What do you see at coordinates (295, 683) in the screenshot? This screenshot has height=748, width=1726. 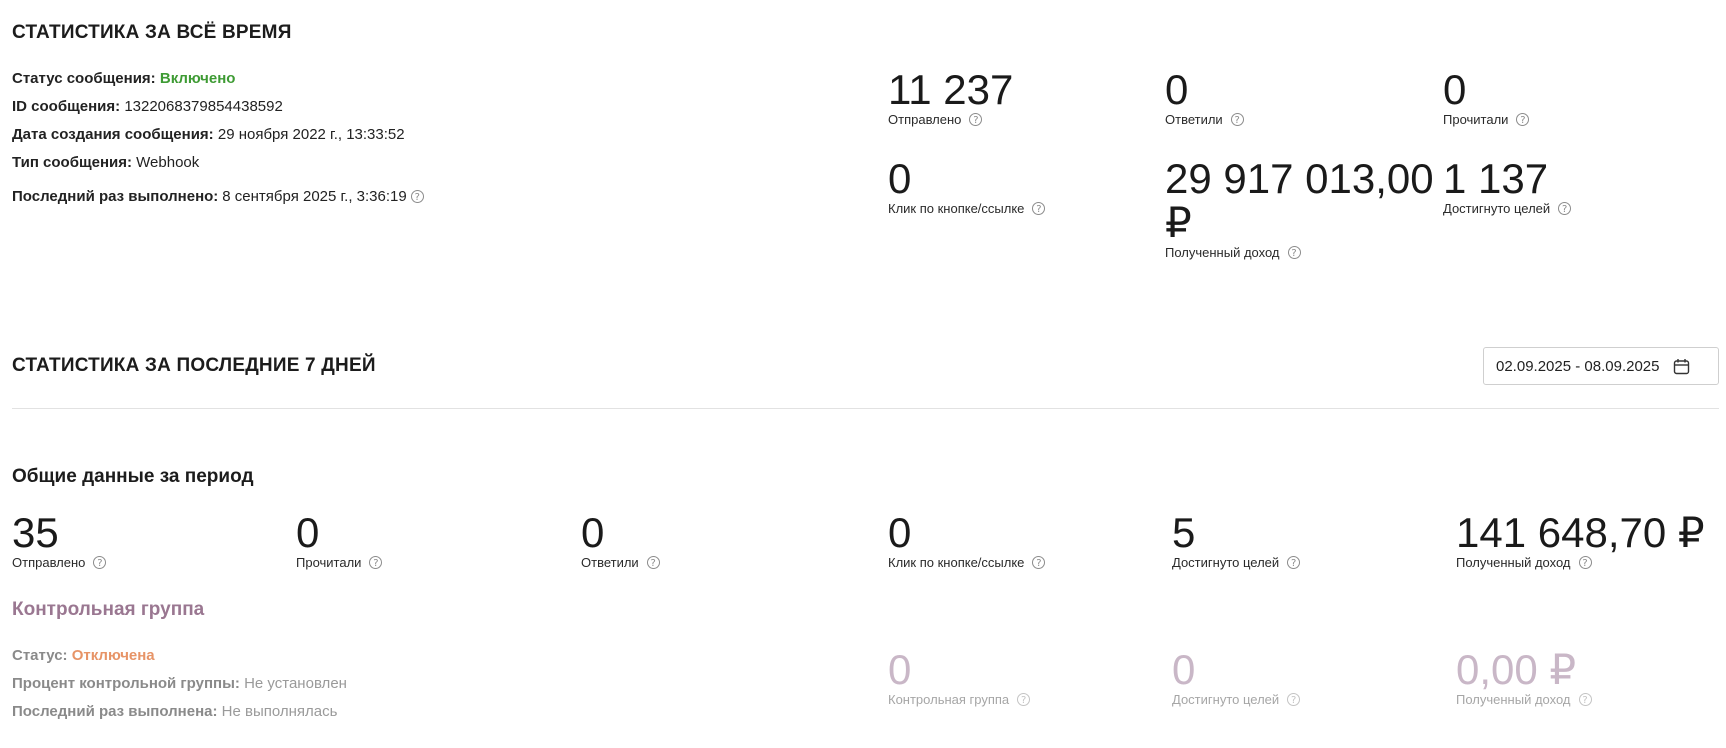 I see `control-percent-value: Не установлен` at bounding box center [295, 683].